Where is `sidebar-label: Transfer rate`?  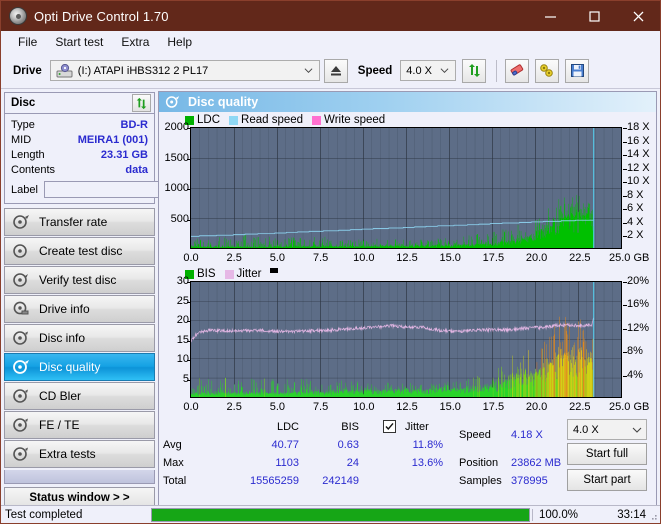
sidebar-label: Transfer rate is located at coordinates (73, 222).